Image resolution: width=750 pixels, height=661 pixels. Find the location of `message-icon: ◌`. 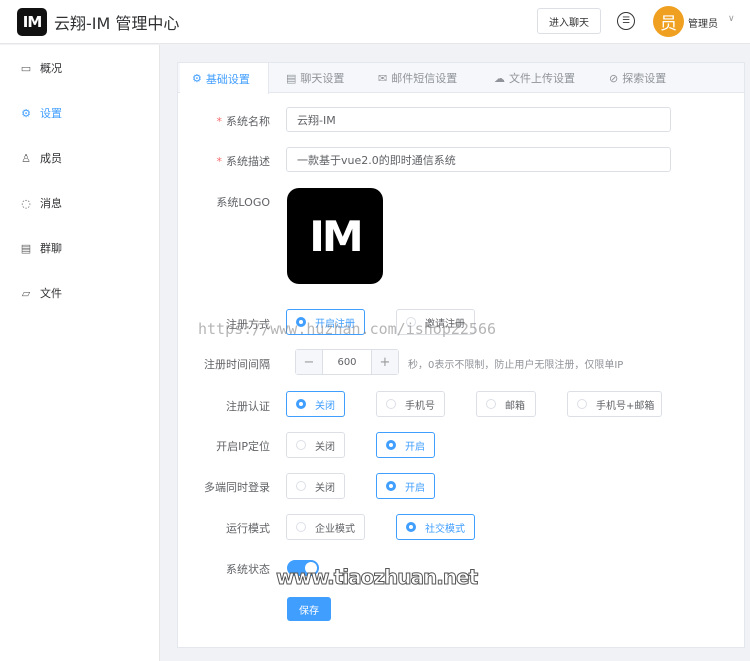

message-icon: ◌ is located at coordinates (26, 203).